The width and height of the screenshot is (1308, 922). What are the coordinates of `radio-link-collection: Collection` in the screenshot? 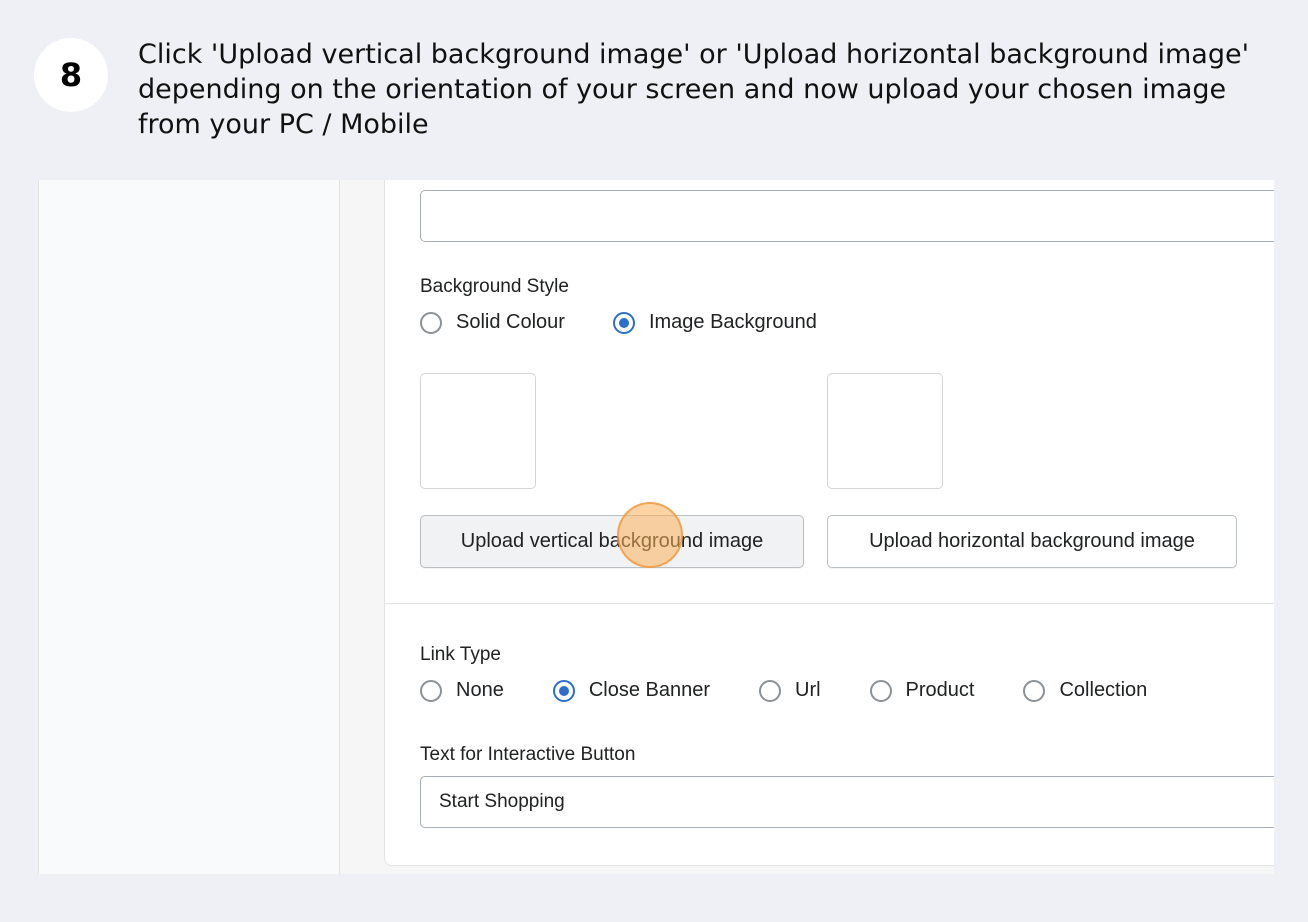 It's located at (1085, 690).